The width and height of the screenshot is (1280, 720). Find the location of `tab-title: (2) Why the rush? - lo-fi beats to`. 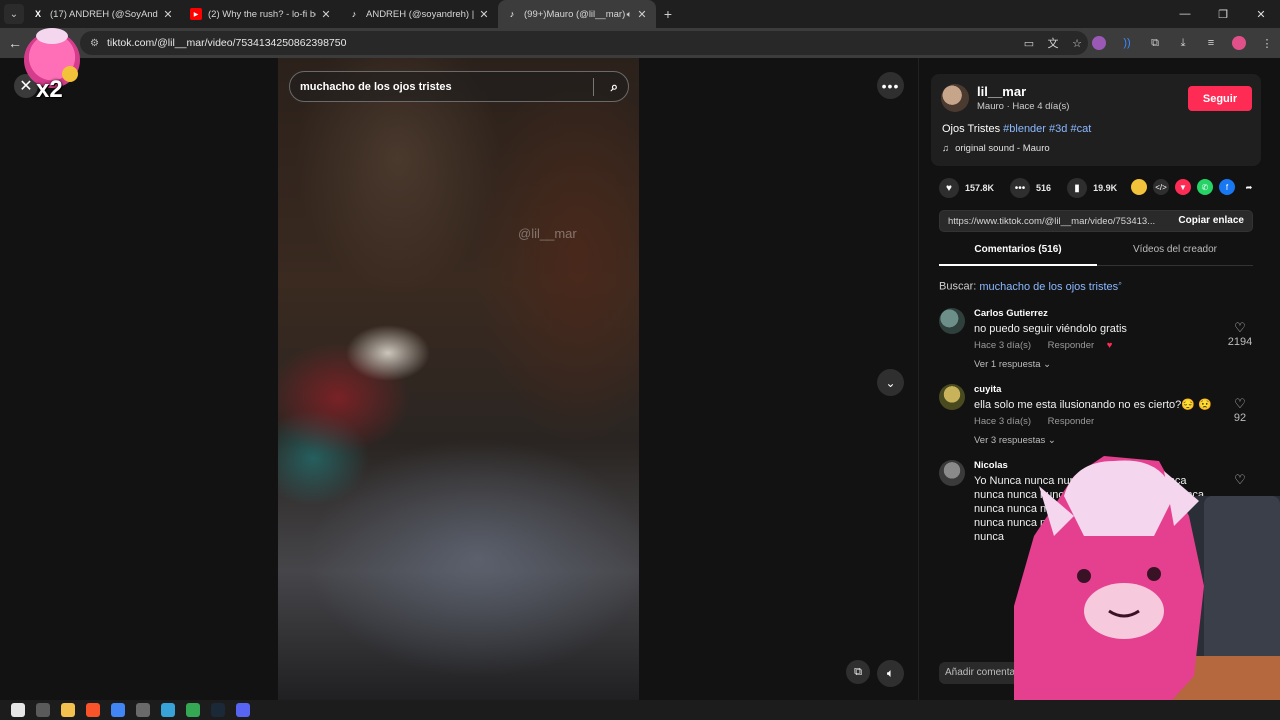

tab-title: (2) Why the rush? - lo-fi beats to is located at coordinates (262, 14).